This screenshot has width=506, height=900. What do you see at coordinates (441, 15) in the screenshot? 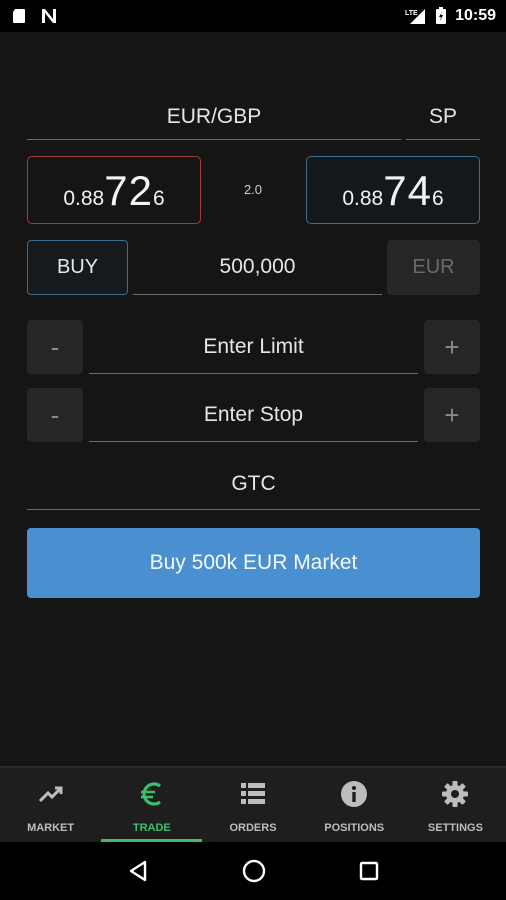
I see `battery-icon` at bounding box center [441, 15].